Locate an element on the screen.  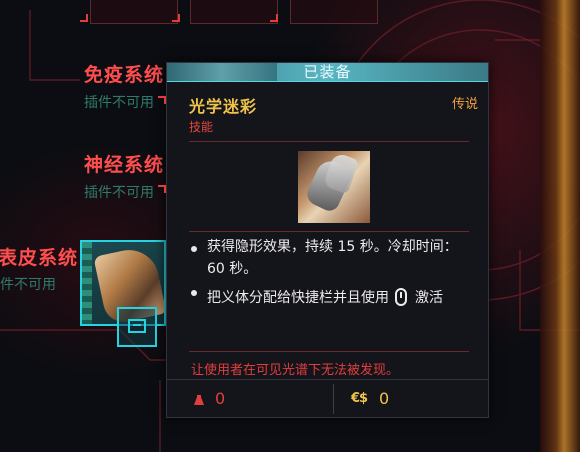
effect-description: 获得隐形效果，持续 15 秒。冷却时间：60 秒。 is located at coordinates (332, 258).